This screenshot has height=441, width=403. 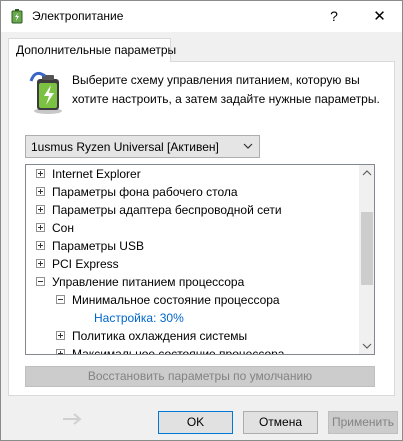 I want to click on tree-item-label: Параметры USB, so click(x=98, y=246).